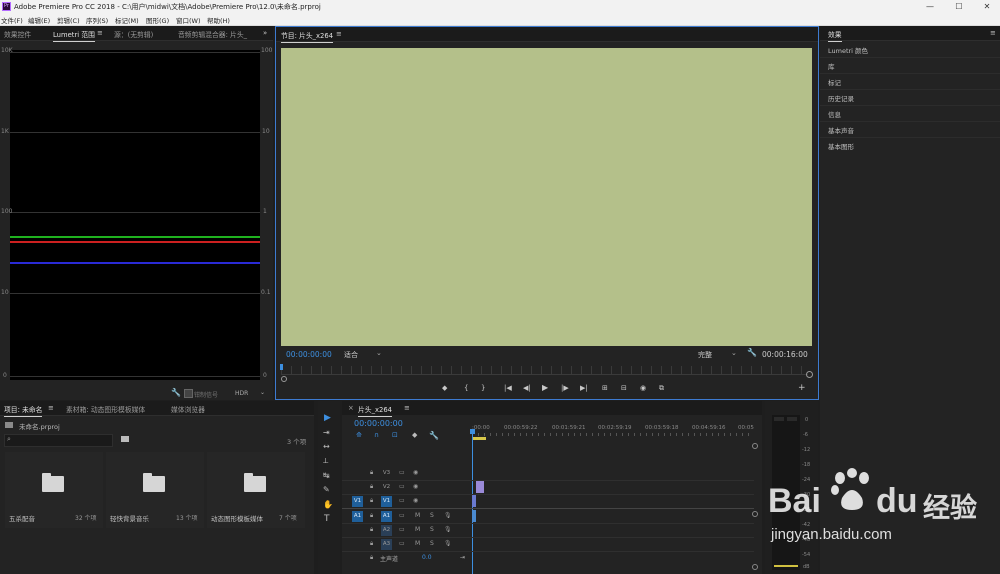 The width and height of the screenshot is (1000, 574). Describe the element at coordinates (307, 36) in the screenshot. I see `tab-program: 节目: 片头_x264` at that location.